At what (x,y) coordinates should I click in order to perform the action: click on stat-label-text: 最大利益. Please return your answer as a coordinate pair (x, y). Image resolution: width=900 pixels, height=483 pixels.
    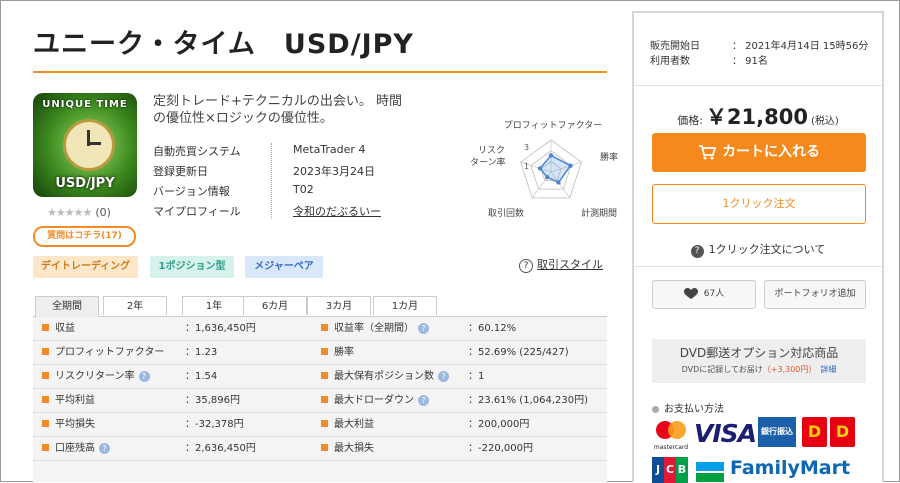
    Looking at the image, I should click on (354, 424).